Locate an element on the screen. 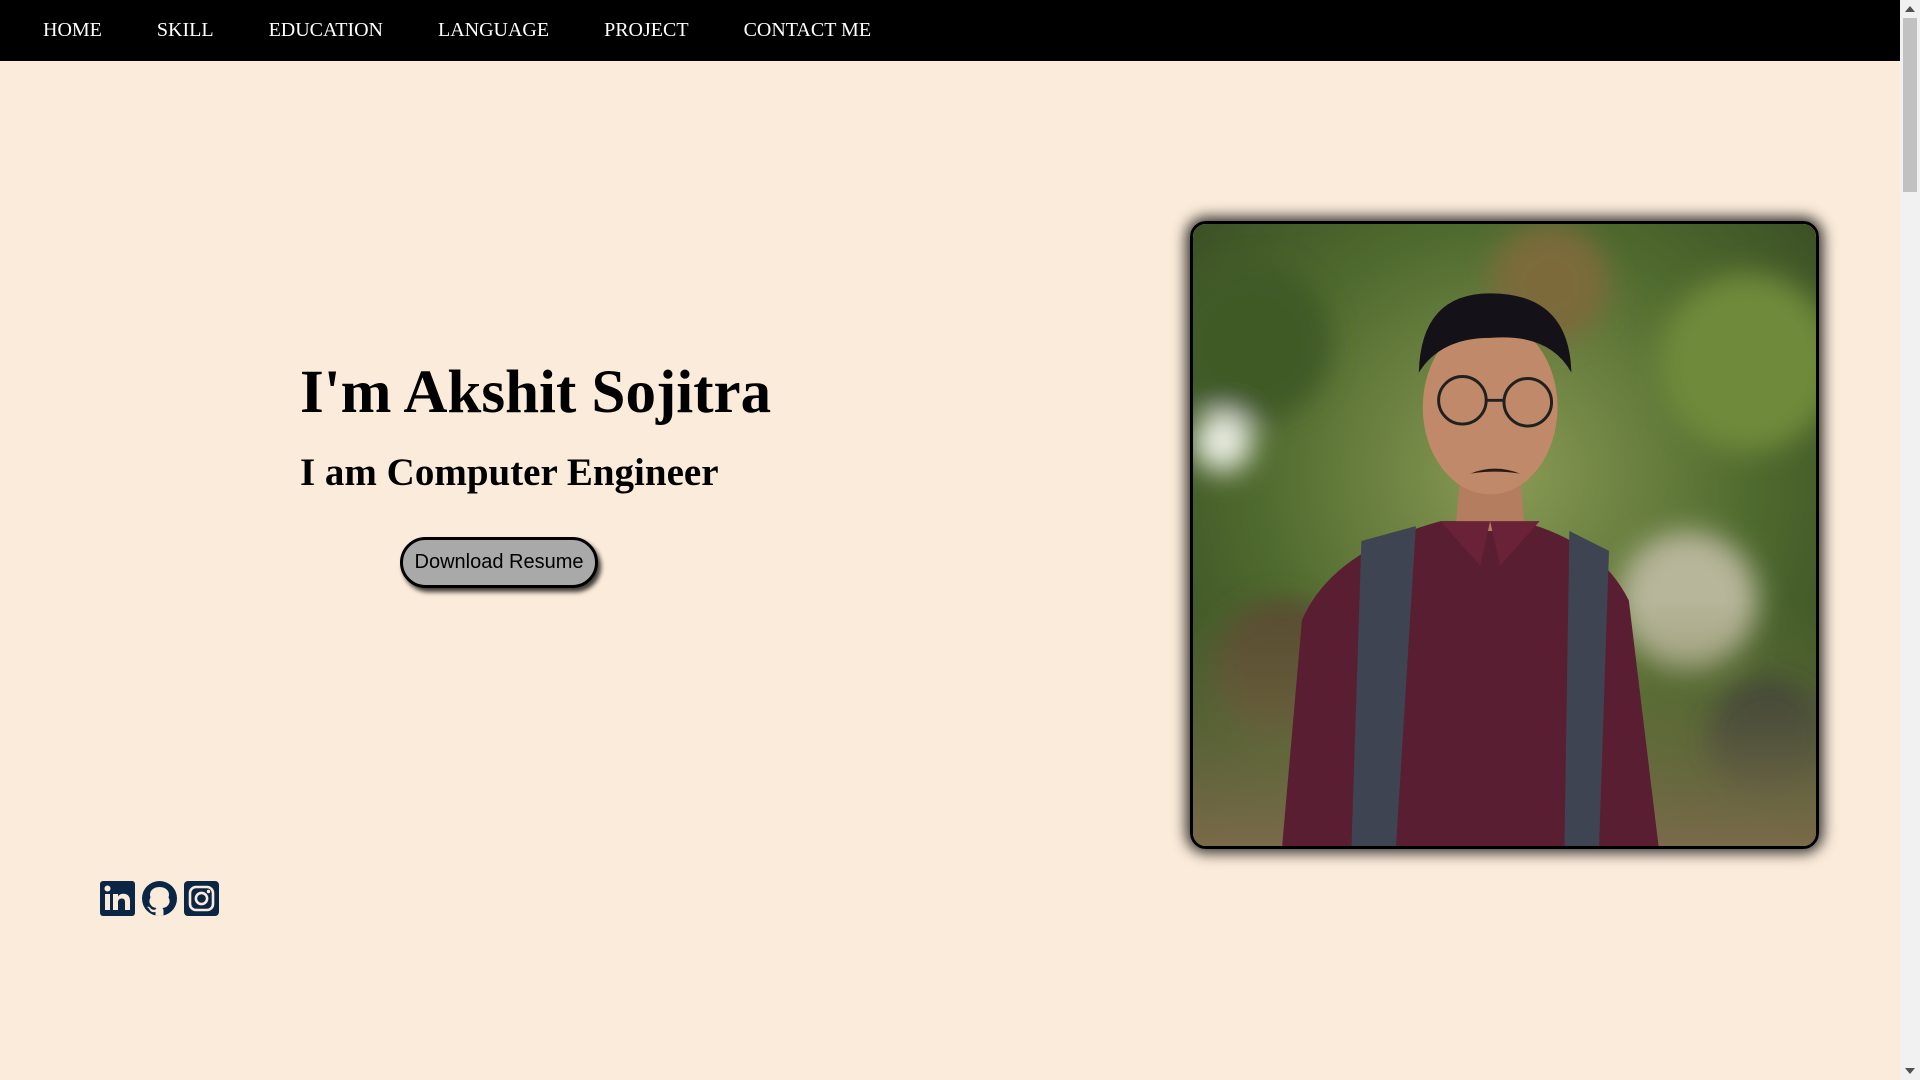  hero-name-heading: I'm Akshit Sojitra is located at coordinates (536, 392).